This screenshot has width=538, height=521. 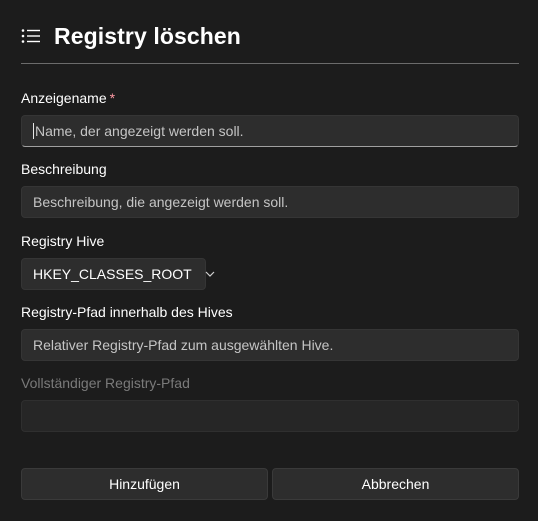 I want to click on list-icon, so click(x=31, y=36).